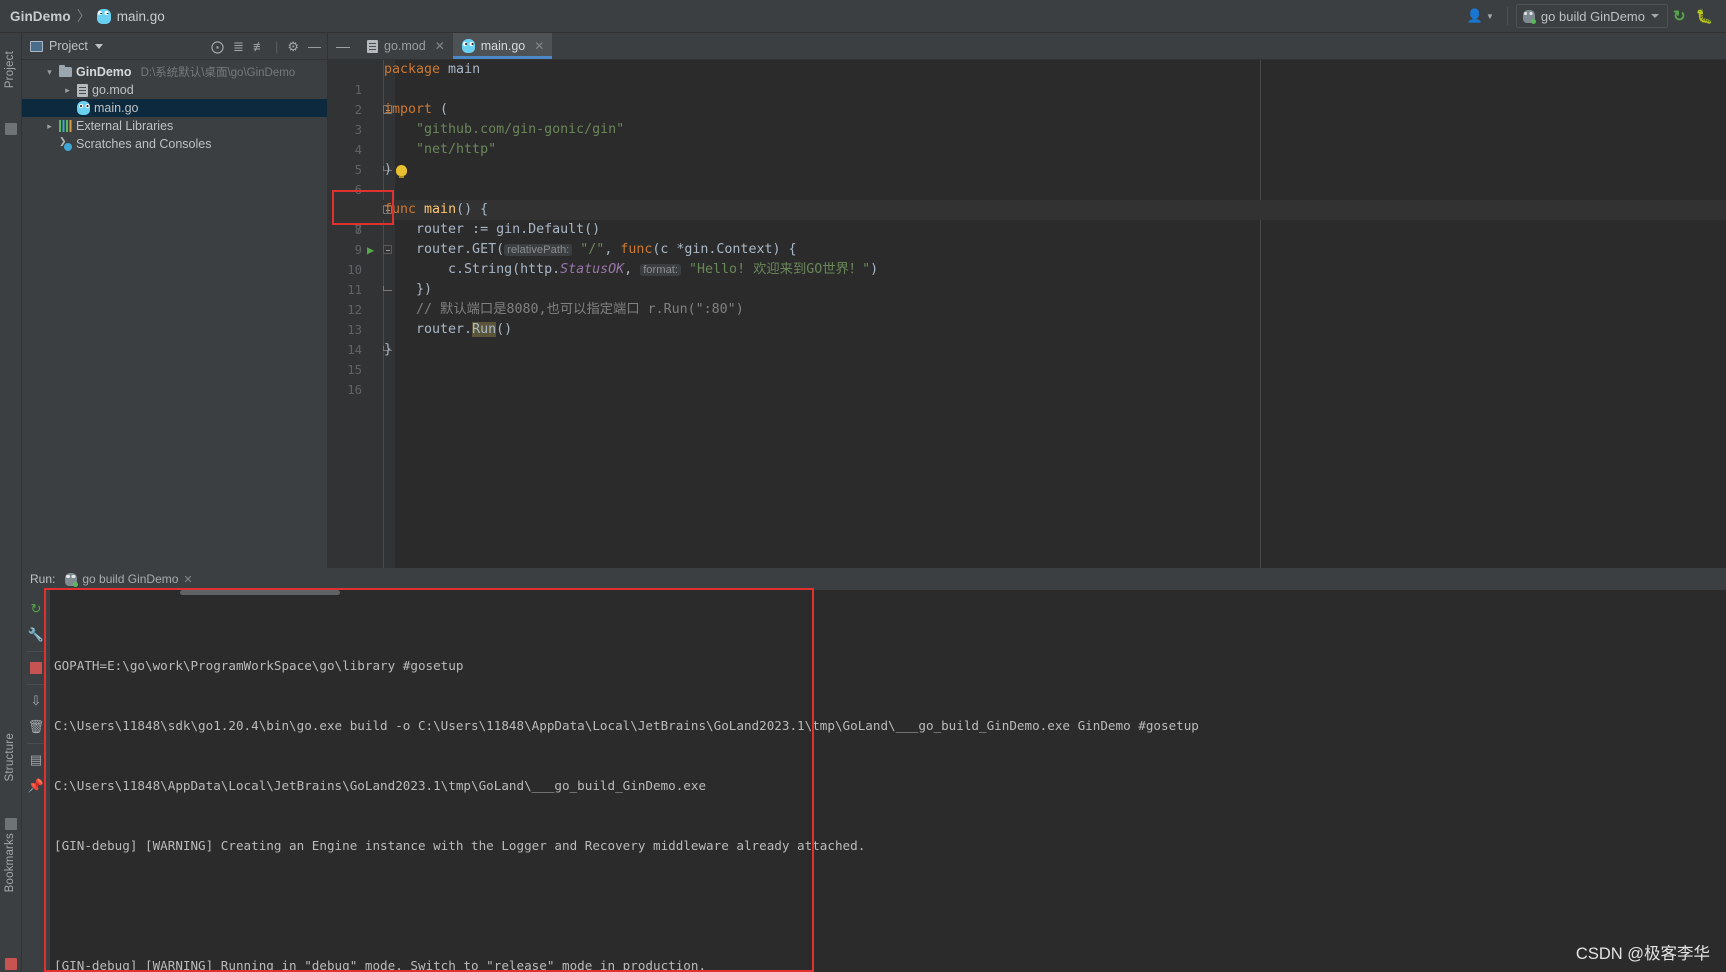  I want to click on rail-button-structure: Structure, so click(10, 757).